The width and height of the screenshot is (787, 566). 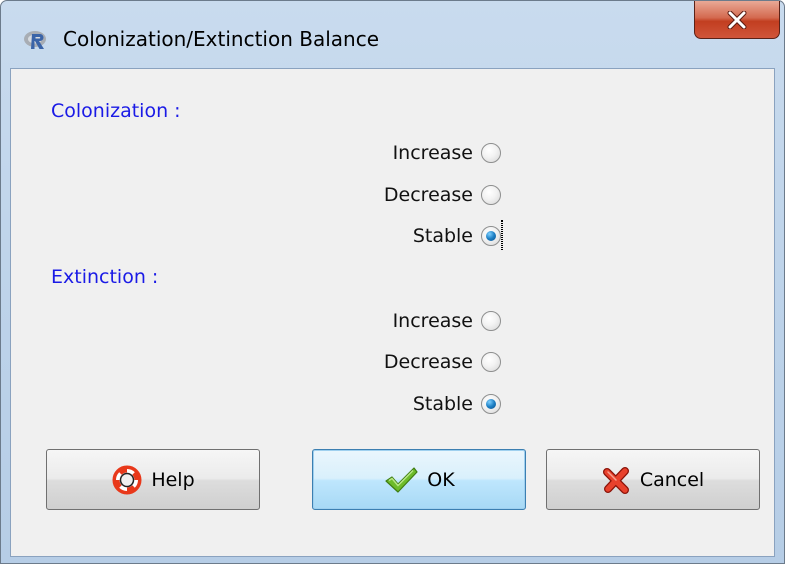 What do you see at coordinates (615, 480) in the screenshot?
I see `red-x-icon` at bounding box center [615, 480].